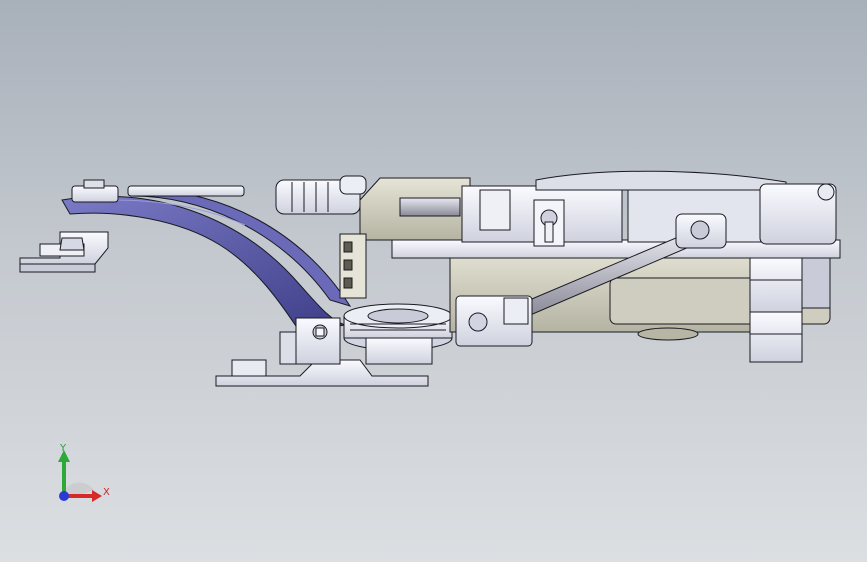 The width and height of the screenshot is (867, 562). I want to click on blade-hub, so click(158, 191).